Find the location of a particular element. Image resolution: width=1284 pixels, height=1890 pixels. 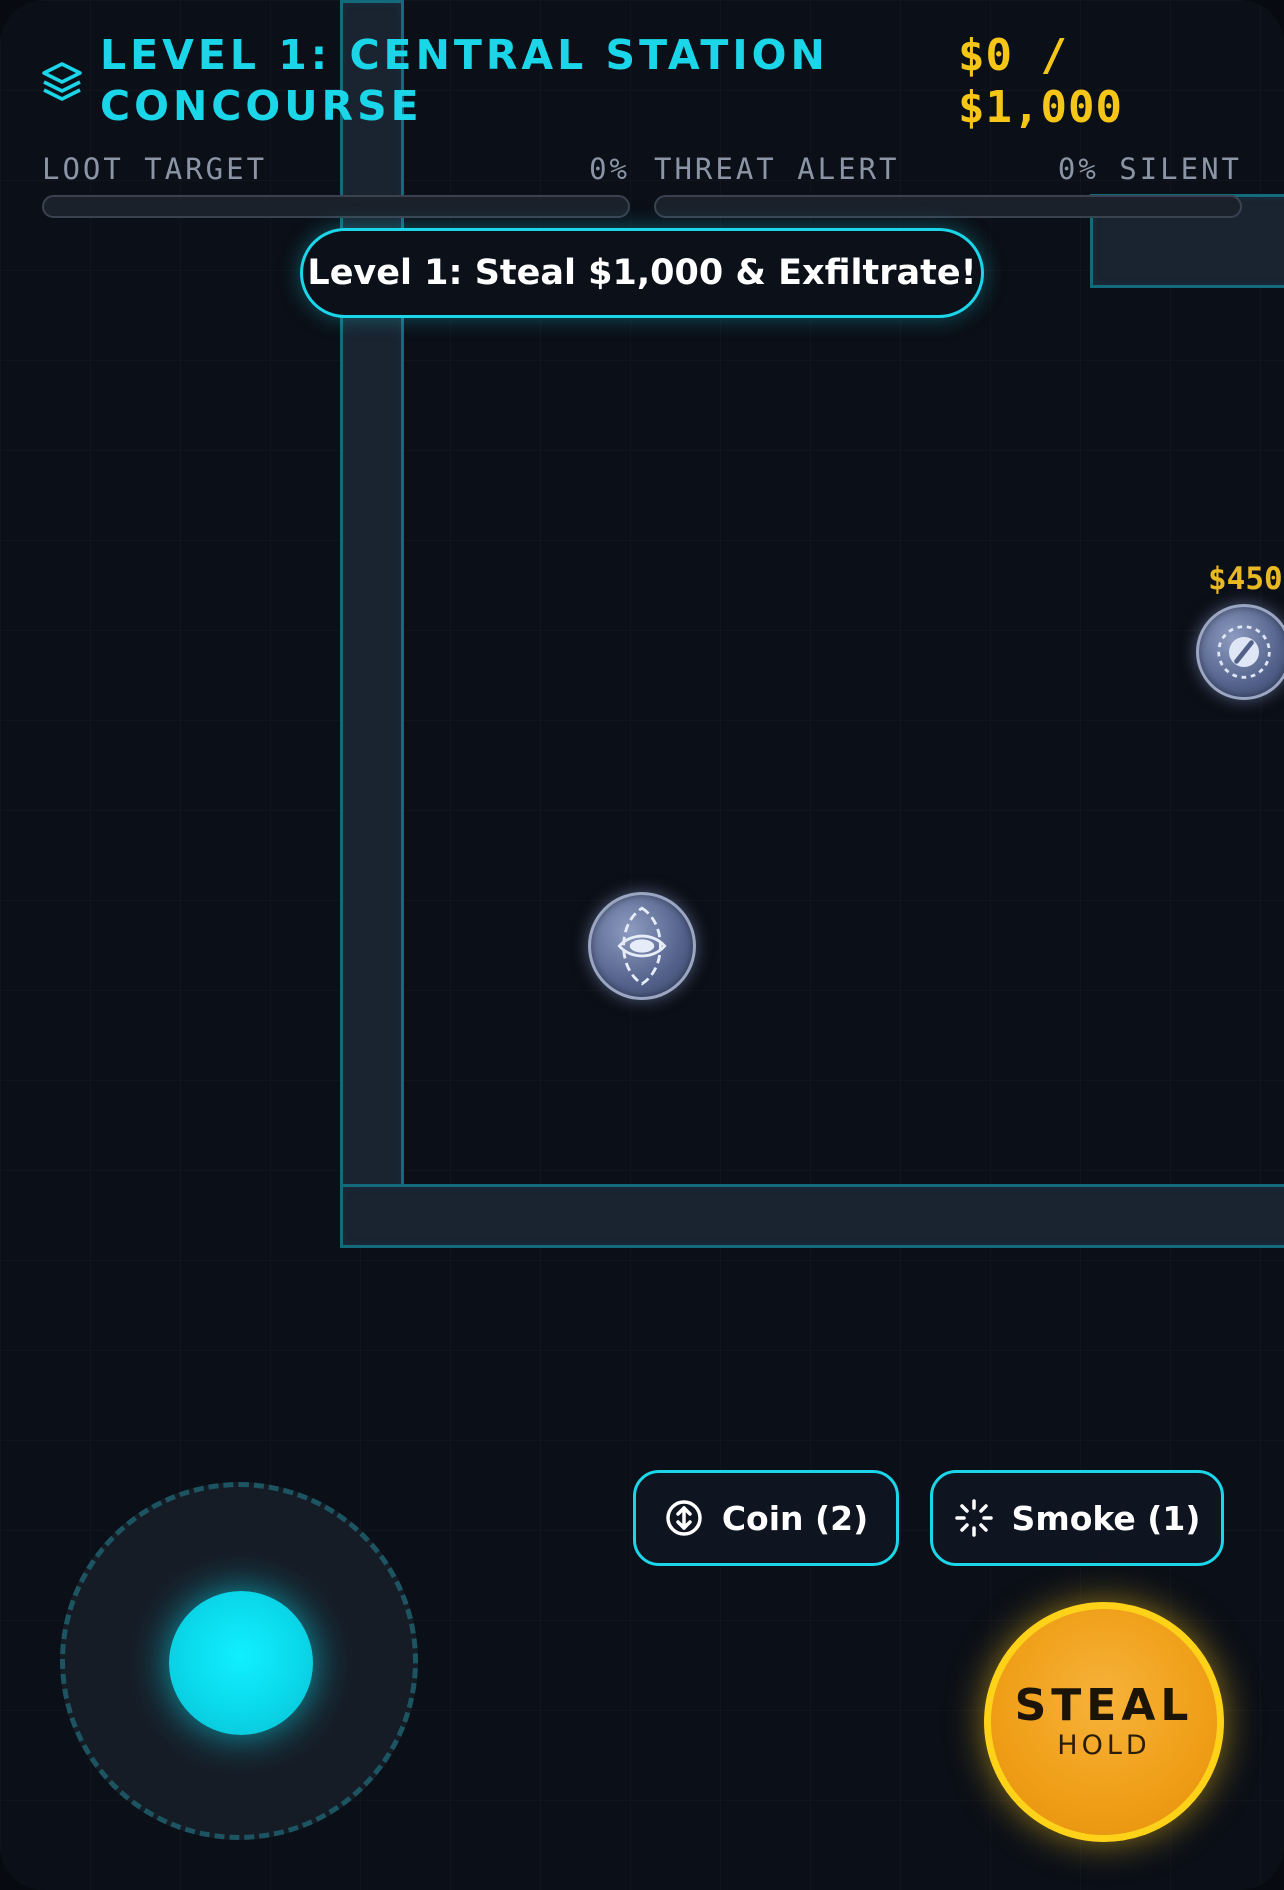

loot-meter-bar is located at coordinates (336, 206).